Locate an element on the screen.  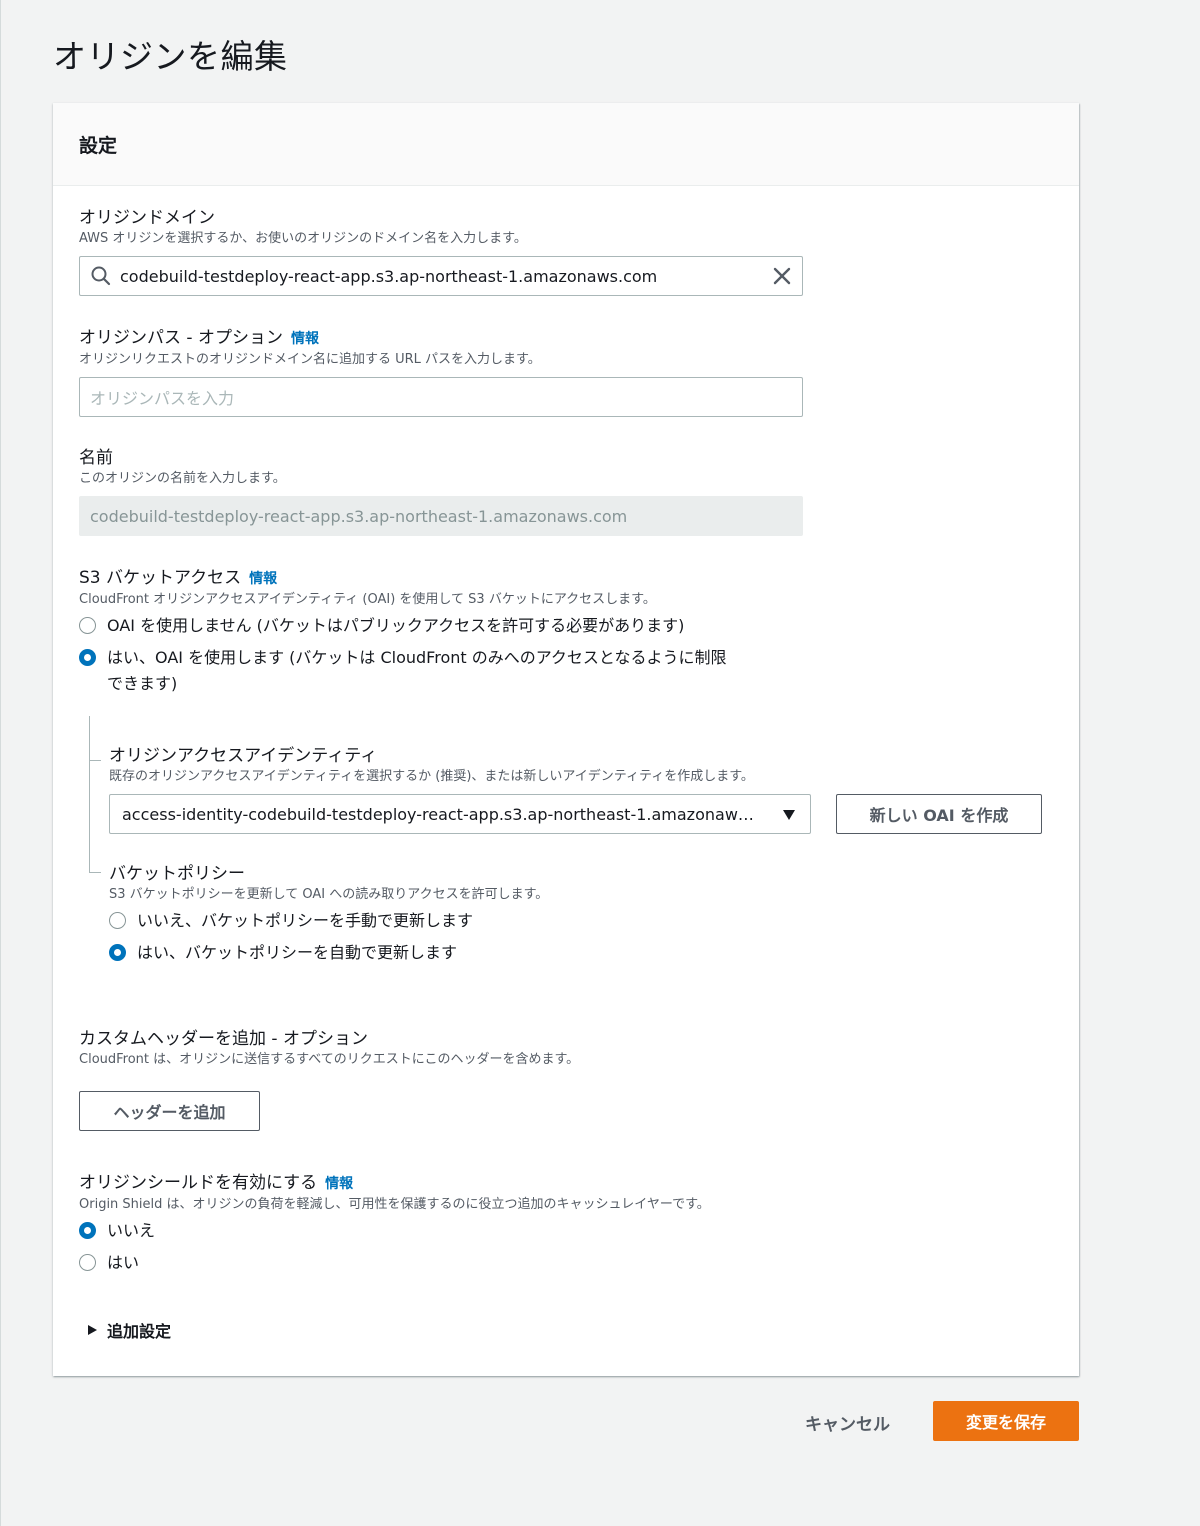
panel-title: 設定 is located at coordinates (98, 146).